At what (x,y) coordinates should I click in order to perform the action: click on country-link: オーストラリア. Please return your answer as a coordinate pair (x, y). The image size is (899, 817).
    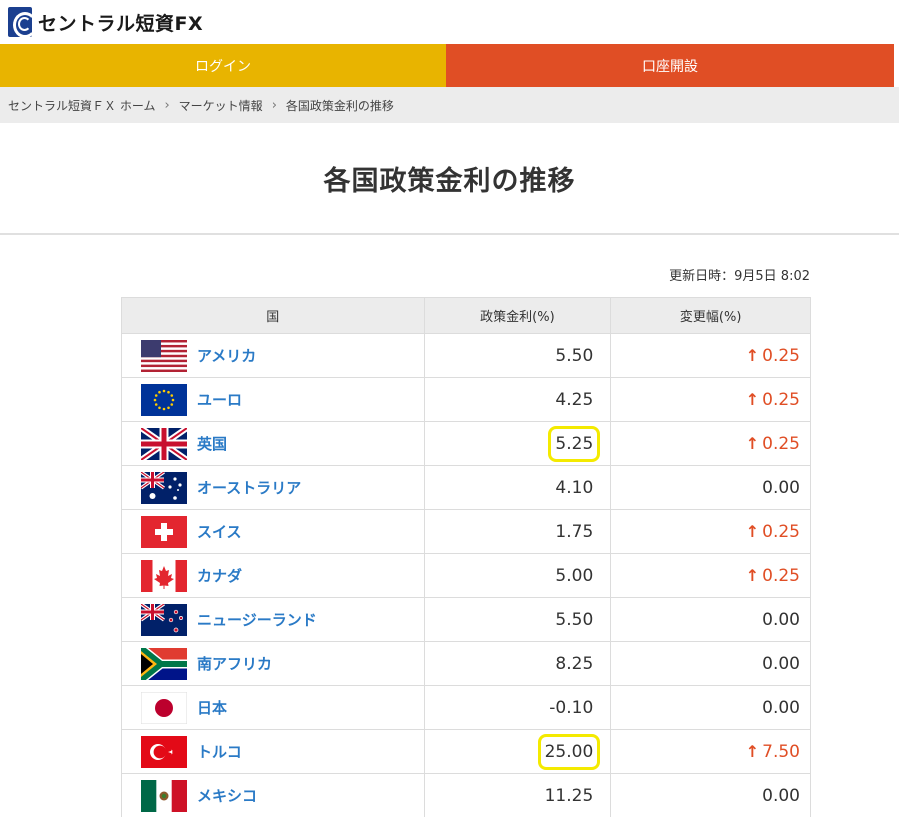
    Looking at the image, I should click on (249, 487).